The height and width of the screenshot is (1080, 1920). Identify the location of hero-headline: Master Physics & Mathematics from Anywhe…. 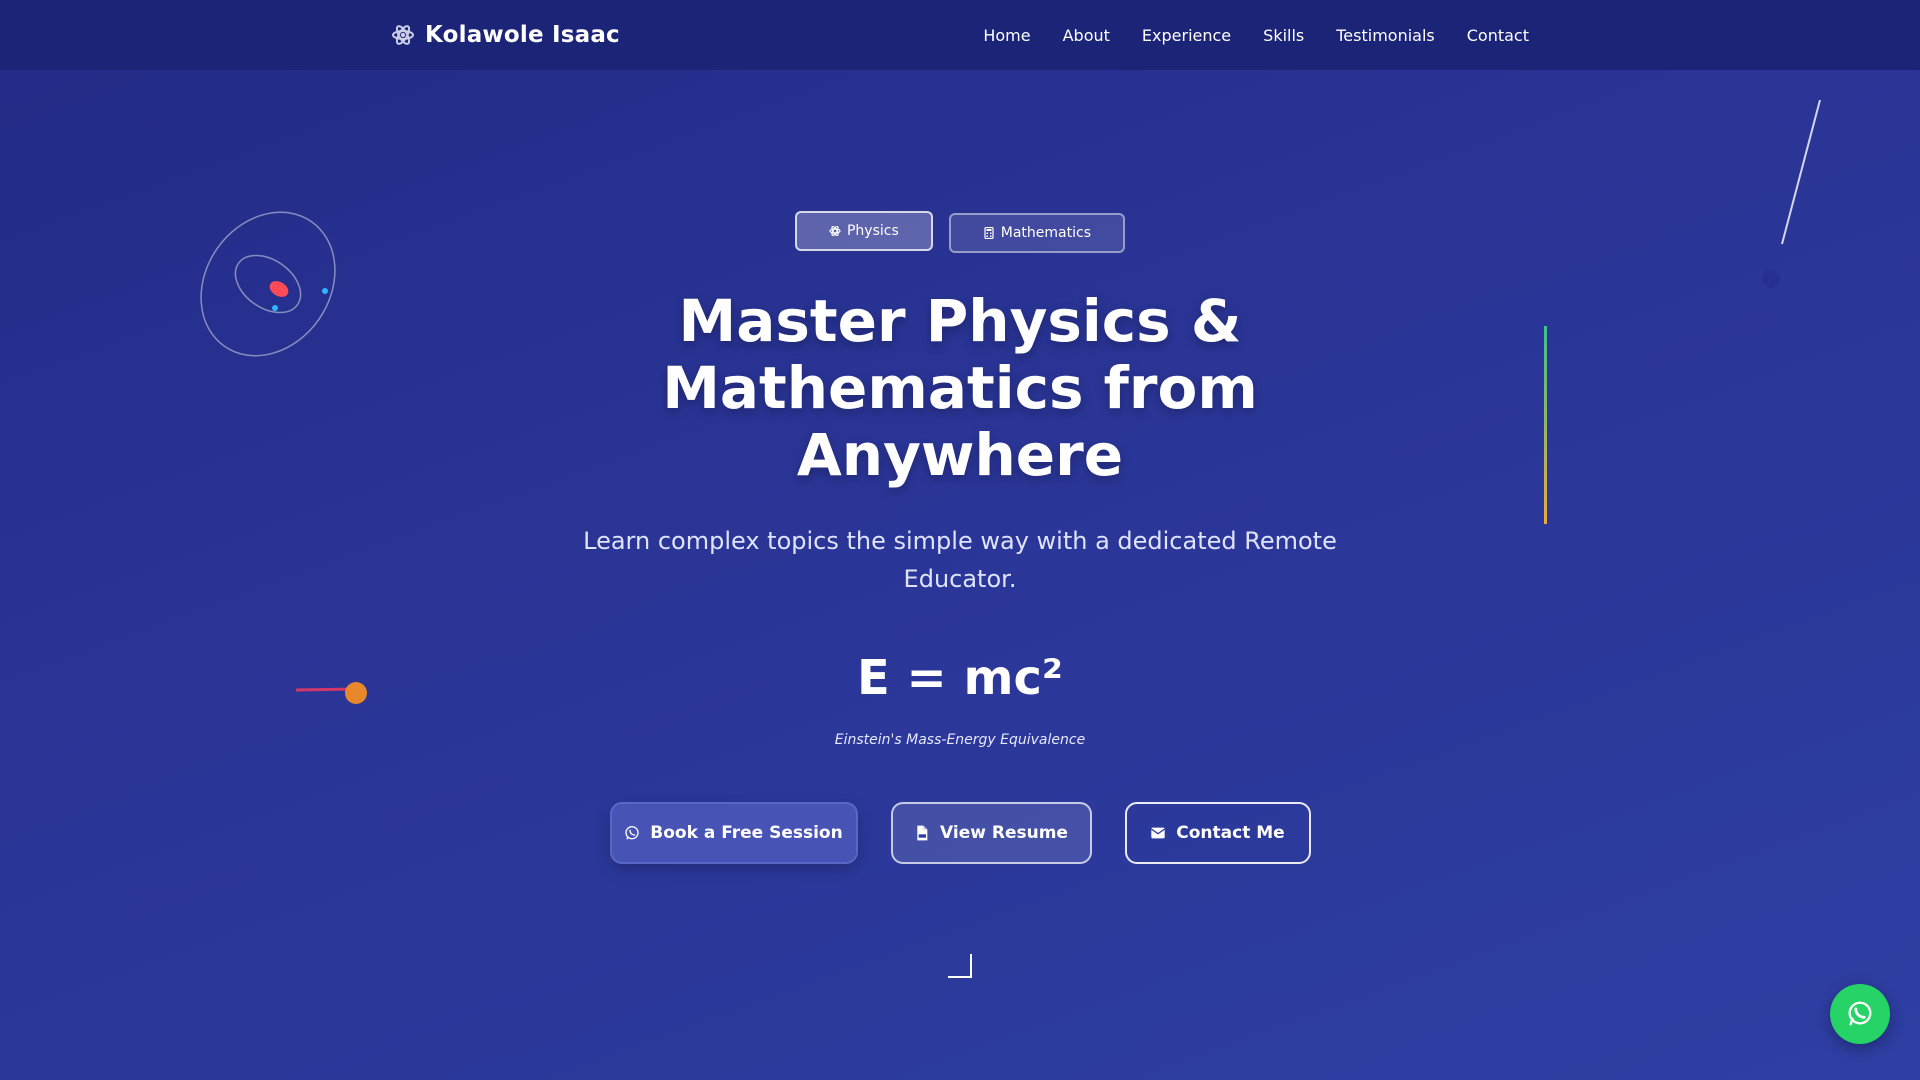
(960, 388).